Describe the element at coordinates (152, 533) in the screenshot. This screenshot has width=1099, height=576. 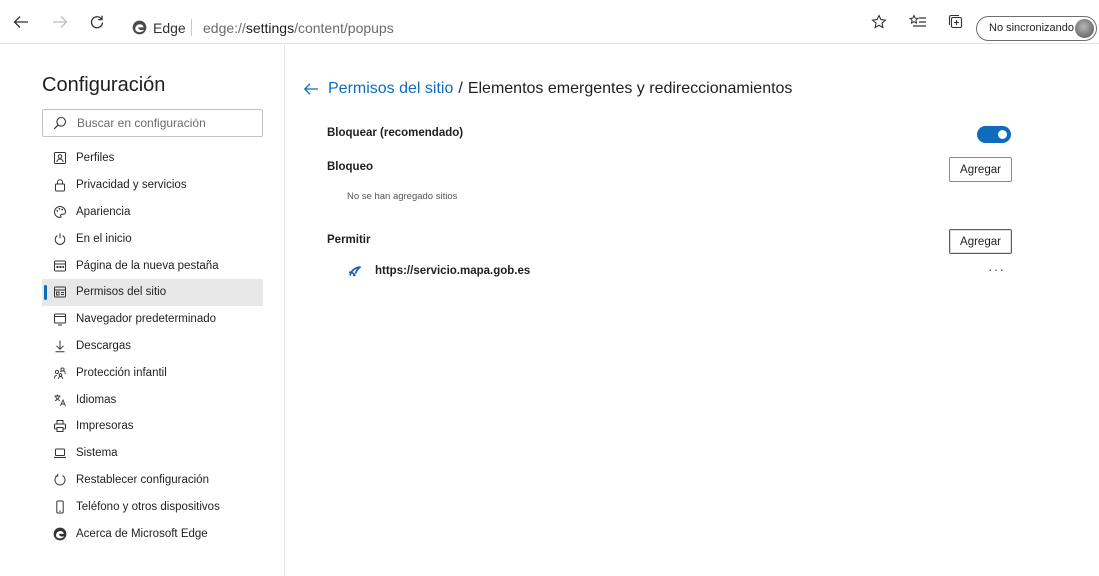
I see `sidebar-item-acerca-de: Acerca de Microsoft Edge` at that location.